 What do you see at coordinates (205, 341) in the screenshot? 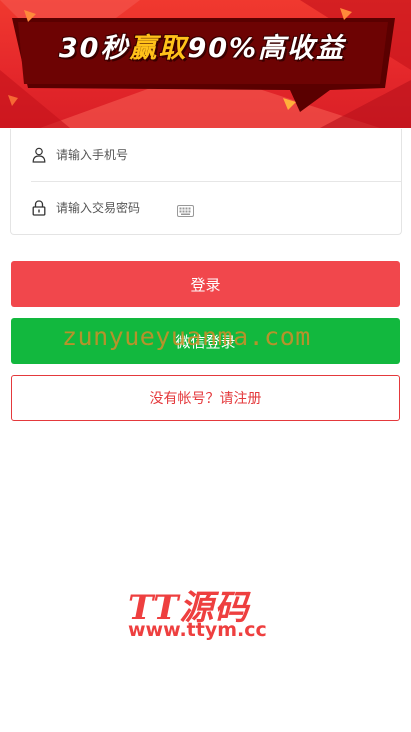
I see `wechat-login-button: 微信登录` at bounding box center [205, 341].